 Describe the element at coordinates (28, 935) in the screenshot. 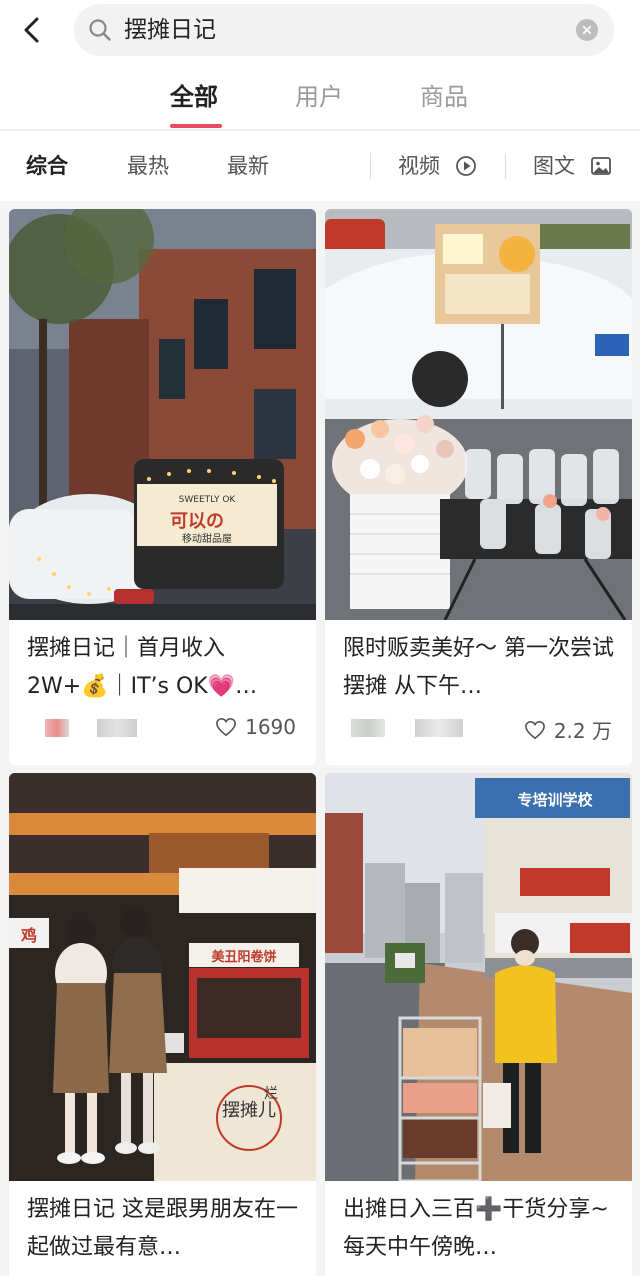

I see `shop-sign-text: 鸡` at that location.